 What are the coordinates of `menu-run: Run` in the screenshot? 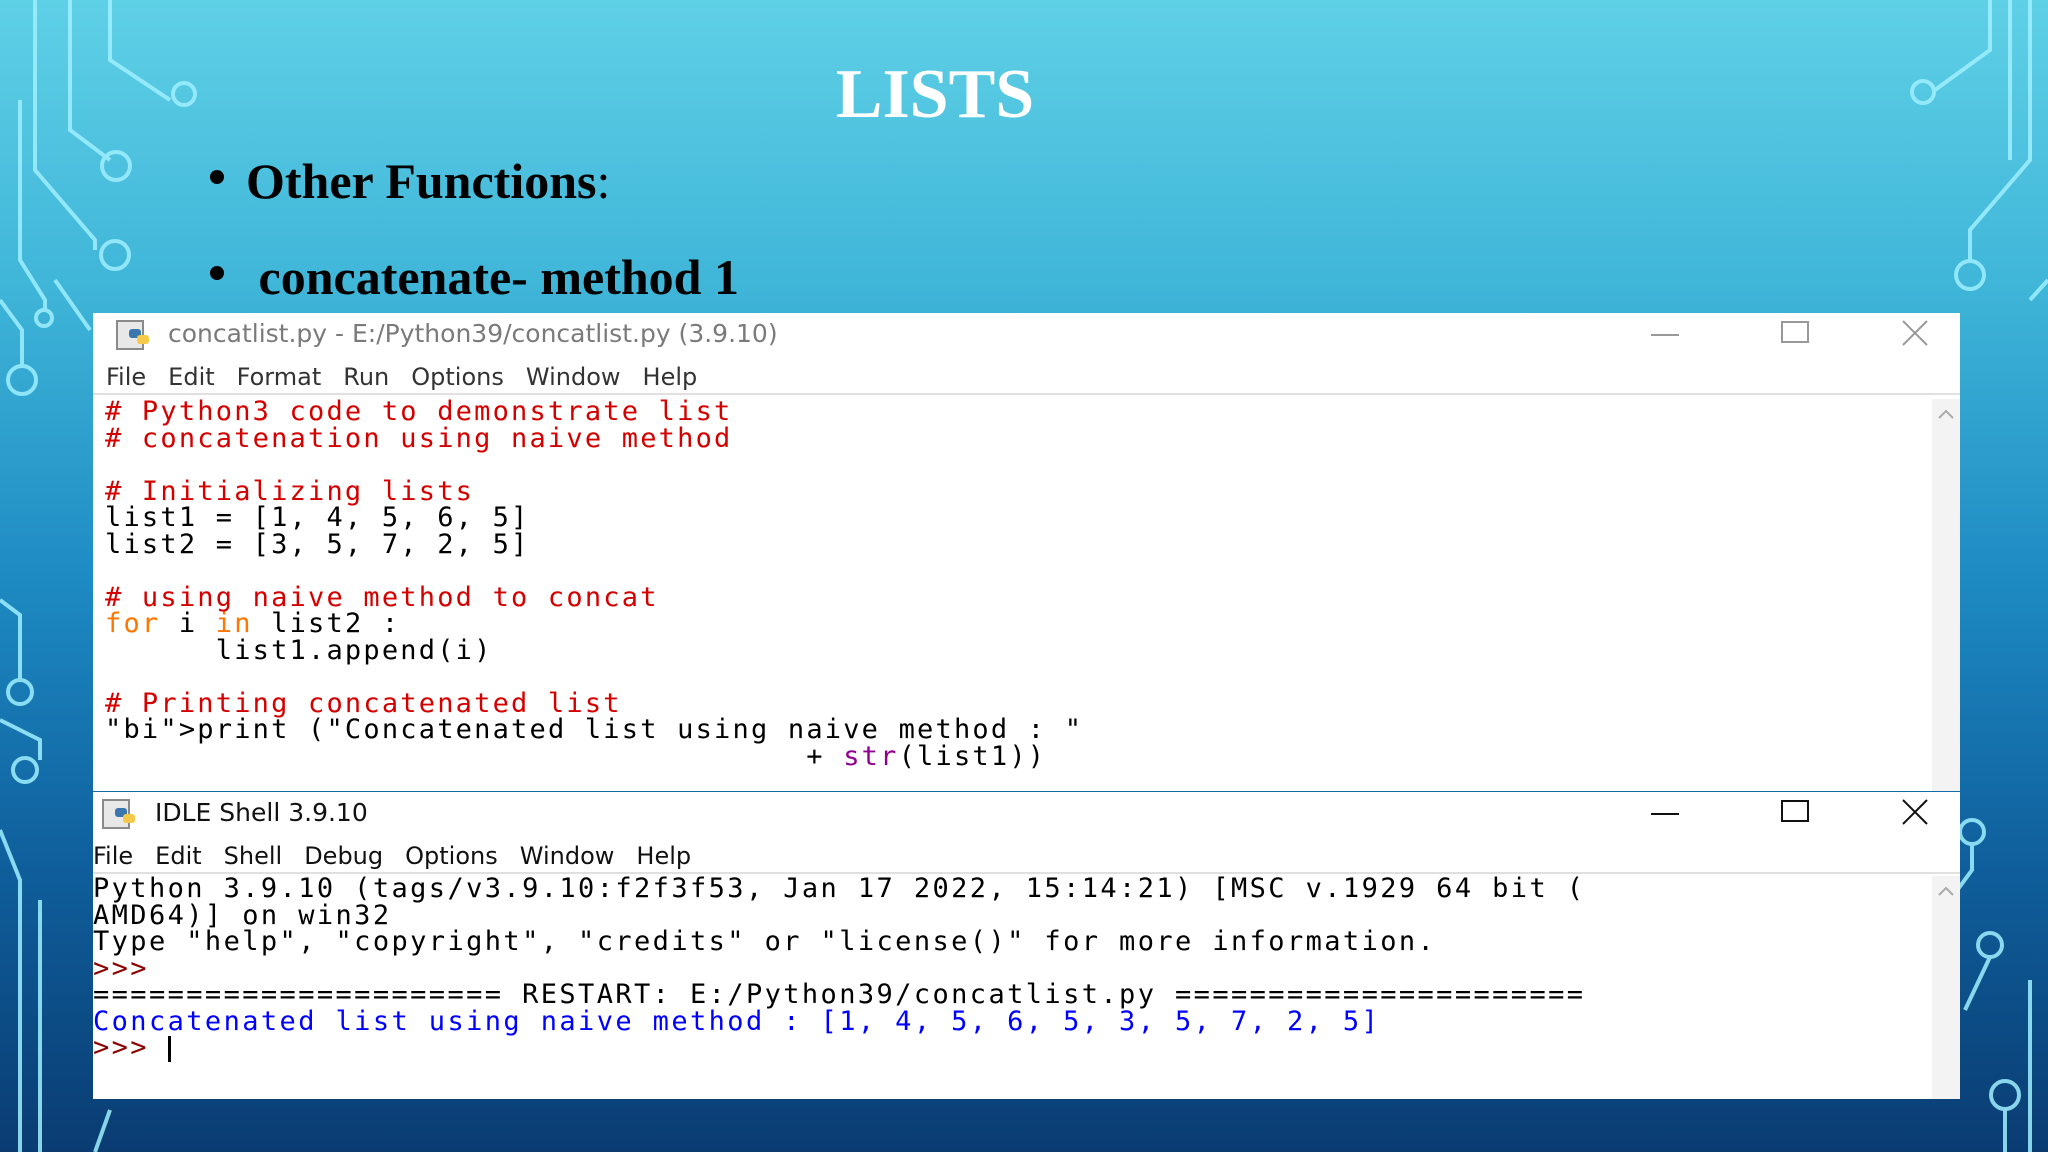 It's located at (366, 377).